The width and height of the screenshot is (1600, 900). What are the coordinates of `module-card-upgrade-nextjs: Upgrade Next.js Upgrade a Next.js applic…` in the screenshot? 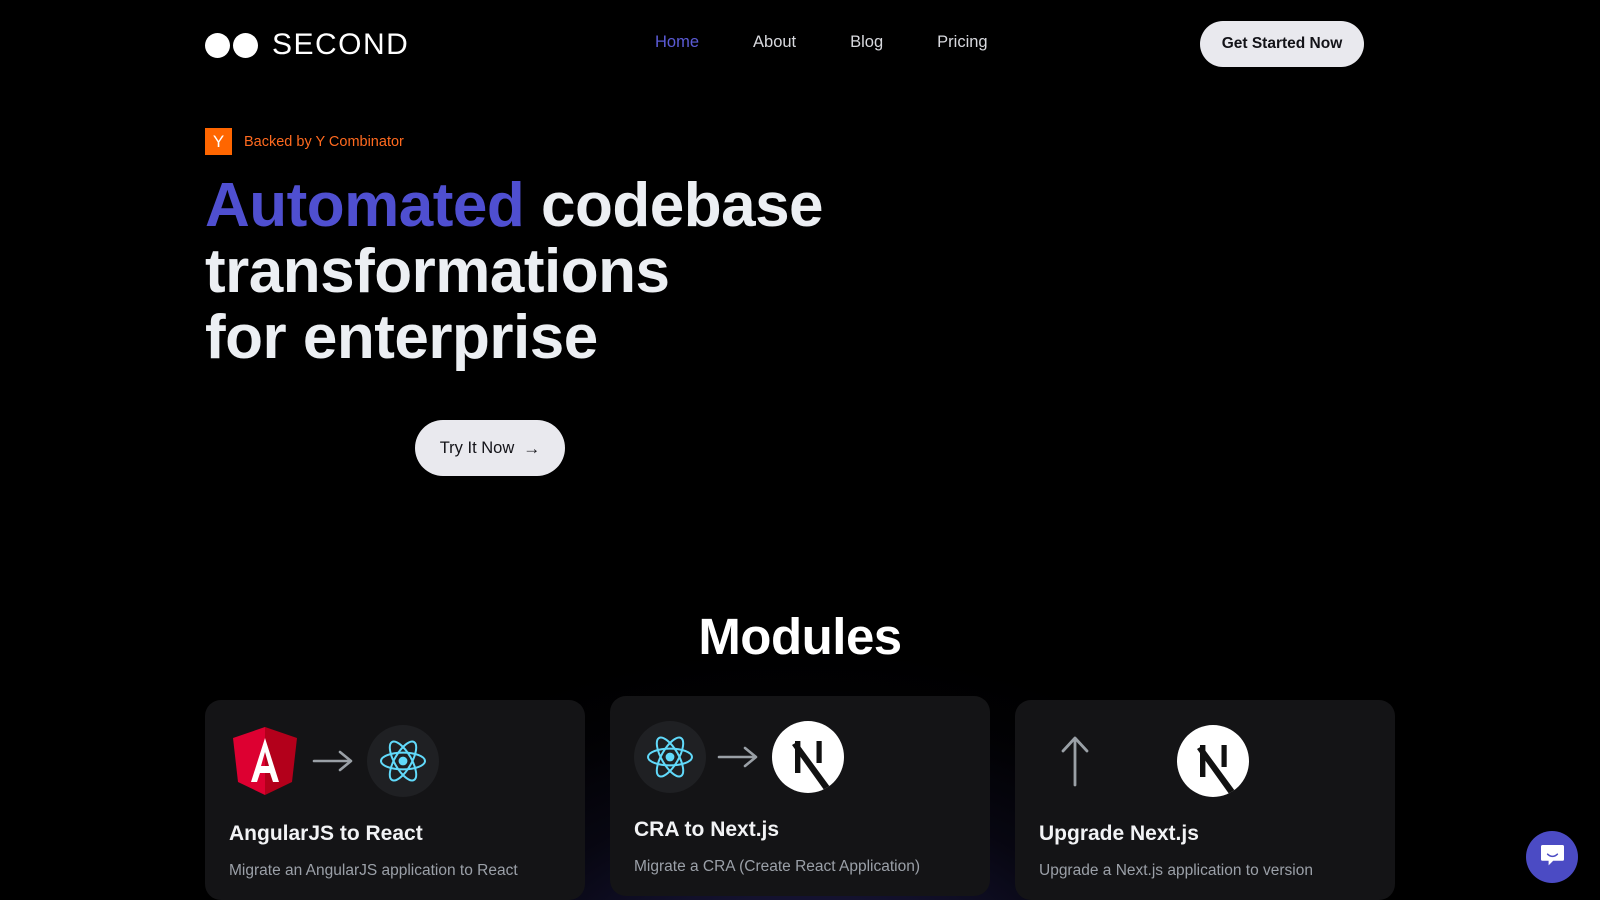 It's located at (1205, 800).